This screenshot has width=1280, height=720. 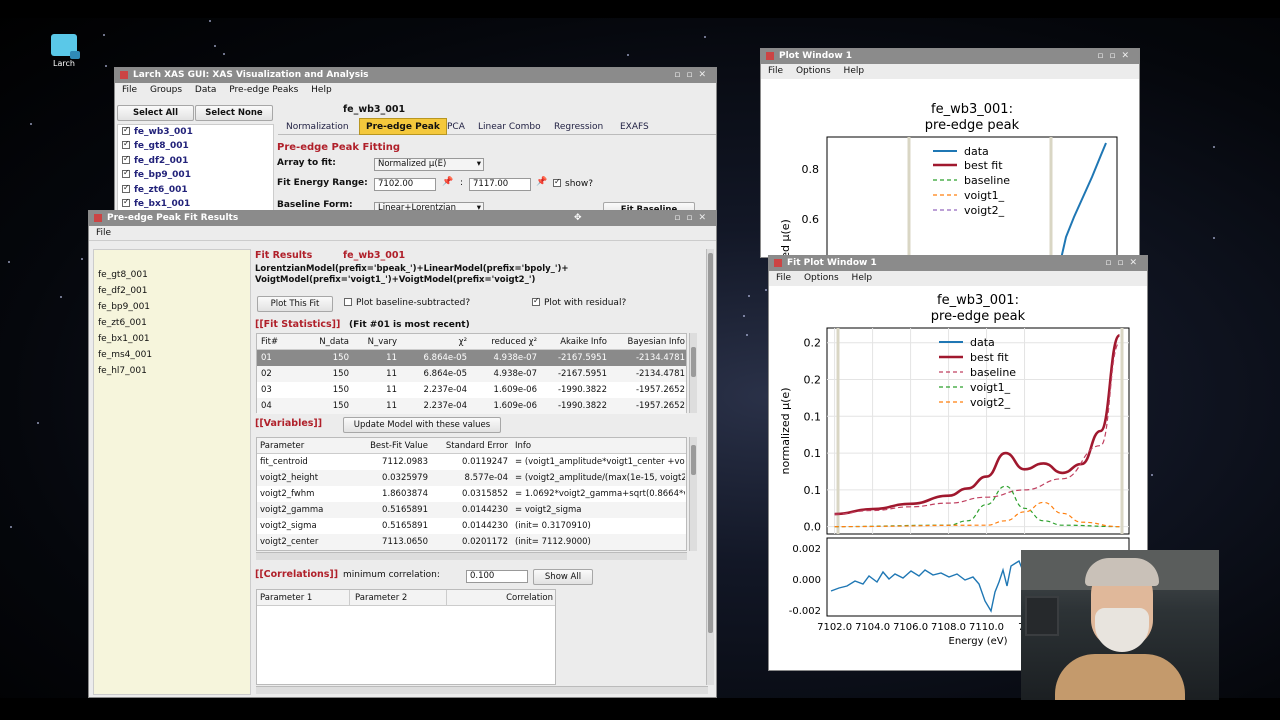 What do you see at coordinates (563, 577) in the screenshot?
I see `show-all-button: Show All` at bounding box center [563, 577].